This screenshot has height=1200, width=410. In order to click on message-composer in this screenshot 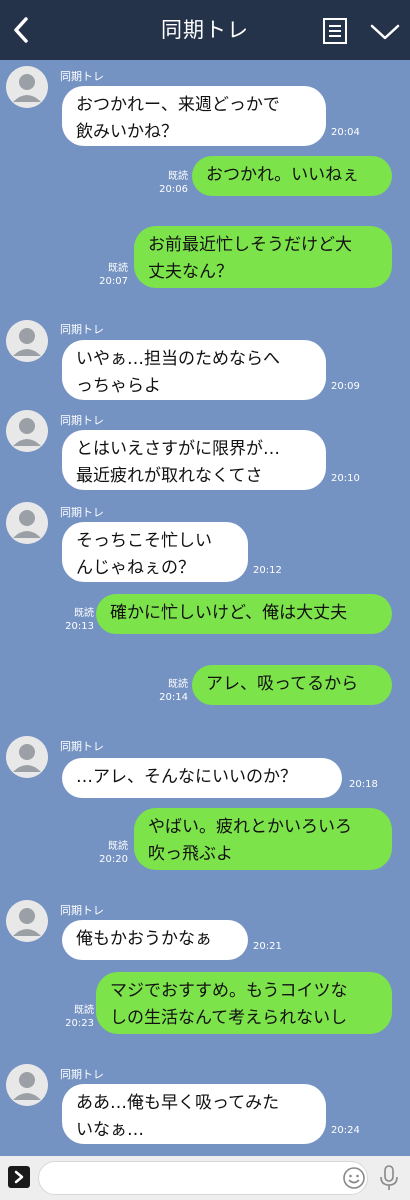, I will do `click(205, 1178)`.